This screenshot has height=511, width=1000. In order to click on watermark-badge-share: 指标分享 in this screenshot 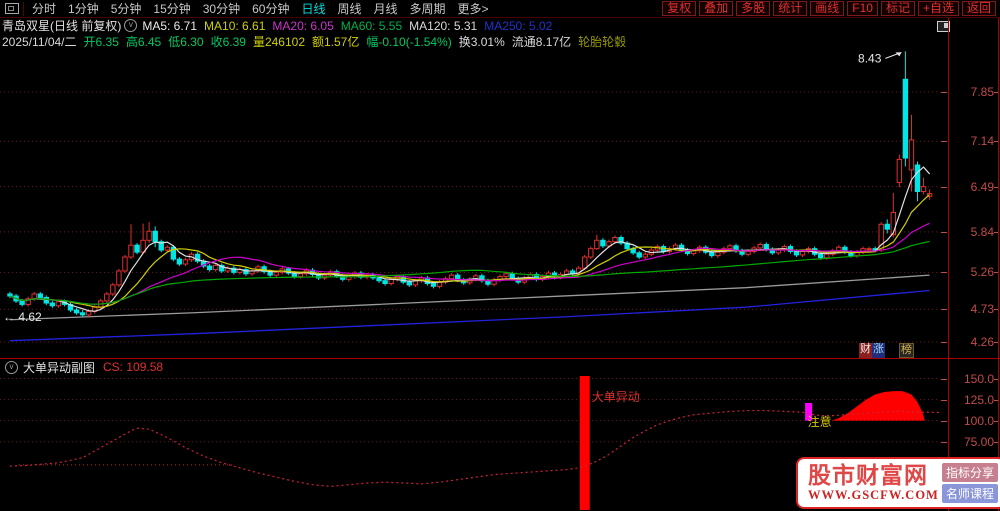, I will do `click(969, 472)`.